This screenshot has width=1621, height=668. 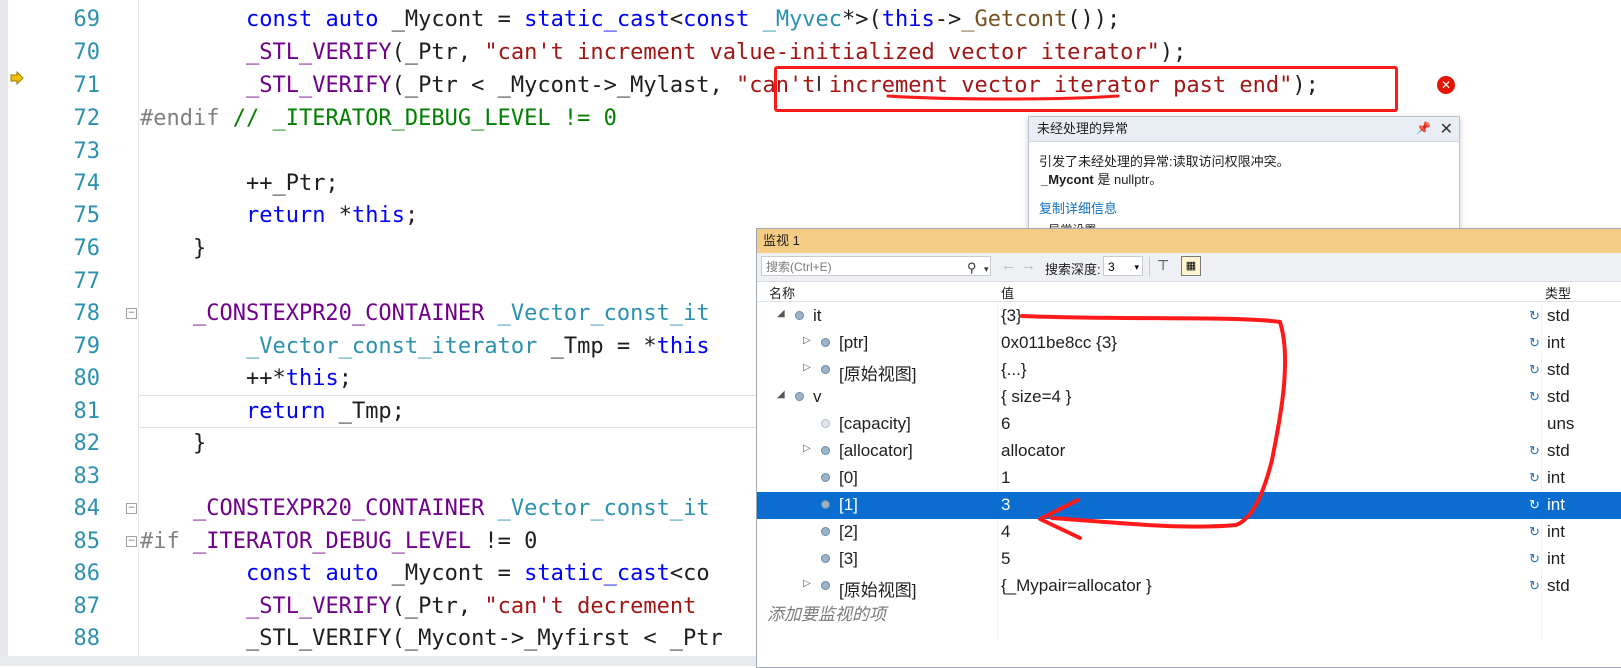 What do you see at coordinates (87, 183) in the screenshot?
I see `line-number: 74` at bounding box center [87, 183].